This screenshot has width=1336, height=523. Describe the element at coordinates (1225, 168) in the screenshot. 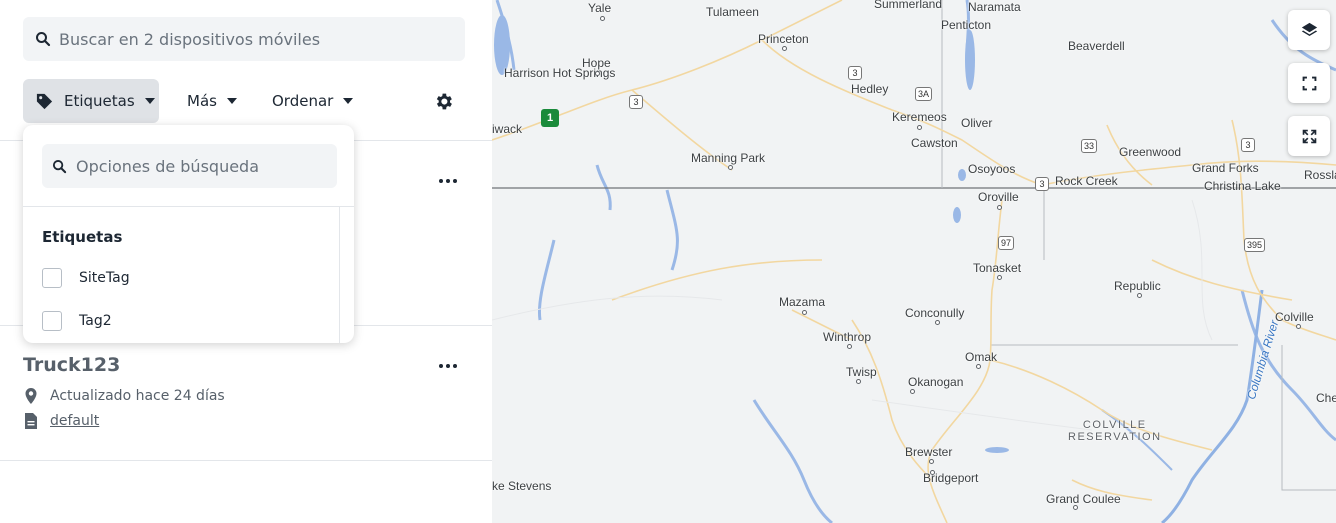

I see `map-label: Grand Forks` at that location.